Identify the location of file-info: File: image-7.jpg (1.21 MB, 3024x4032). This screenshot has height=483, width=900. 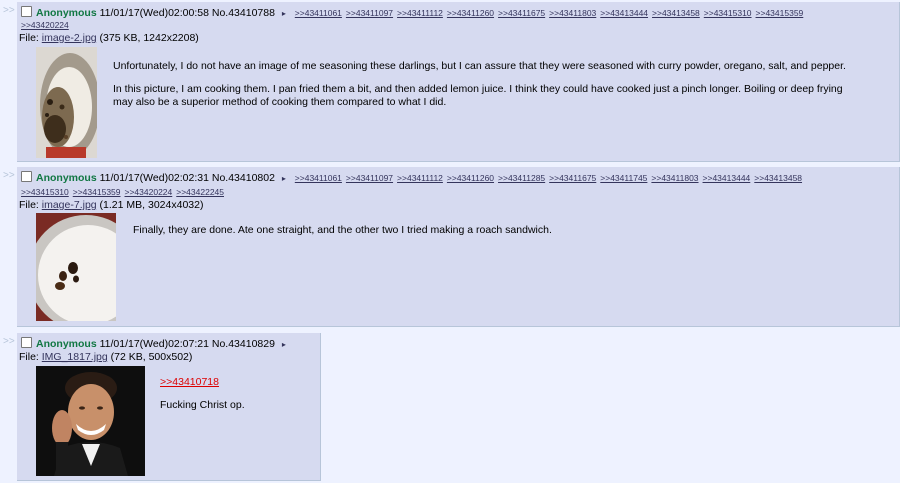
(111, 205).